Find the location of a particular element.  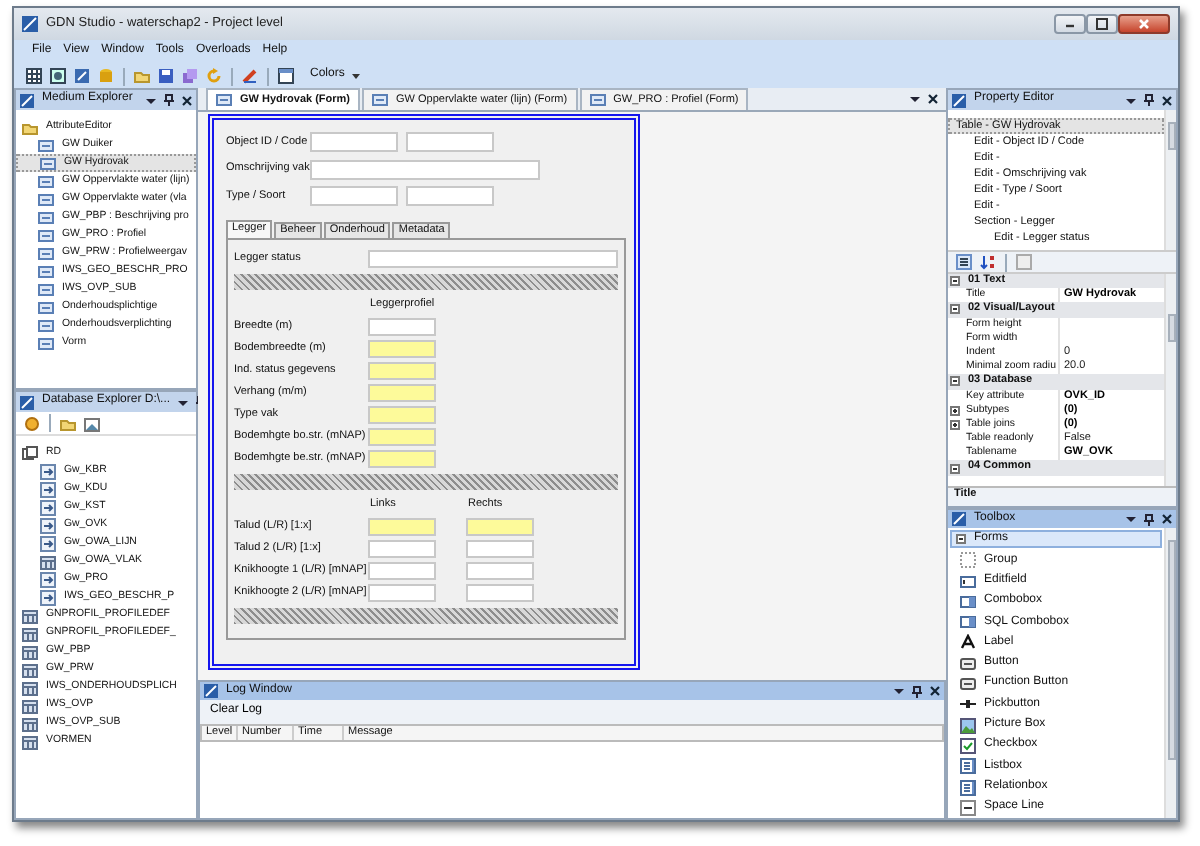

close-button is located at coordinates (1144, 24).